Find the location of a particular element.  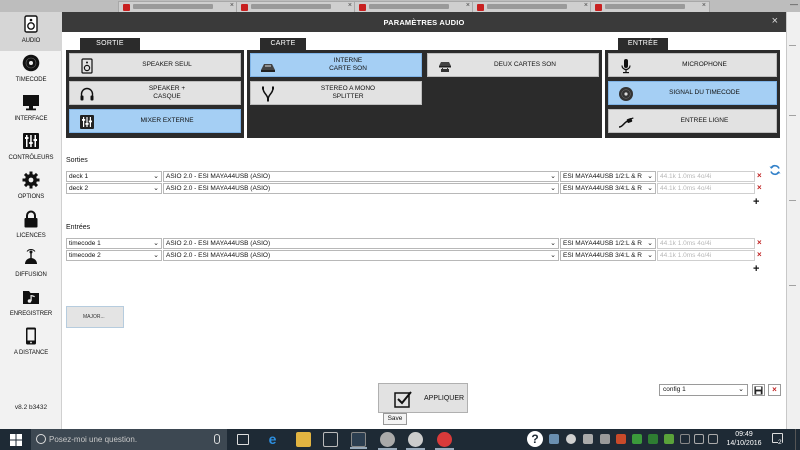

channel-value: timecode 1 is located at coordinates (85, 243).